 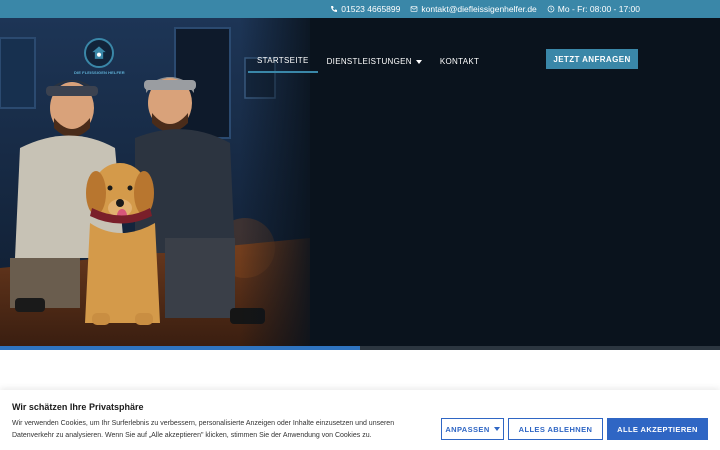 I want to click on customize-label: ANPASSEN, so click(x=467, y=429).